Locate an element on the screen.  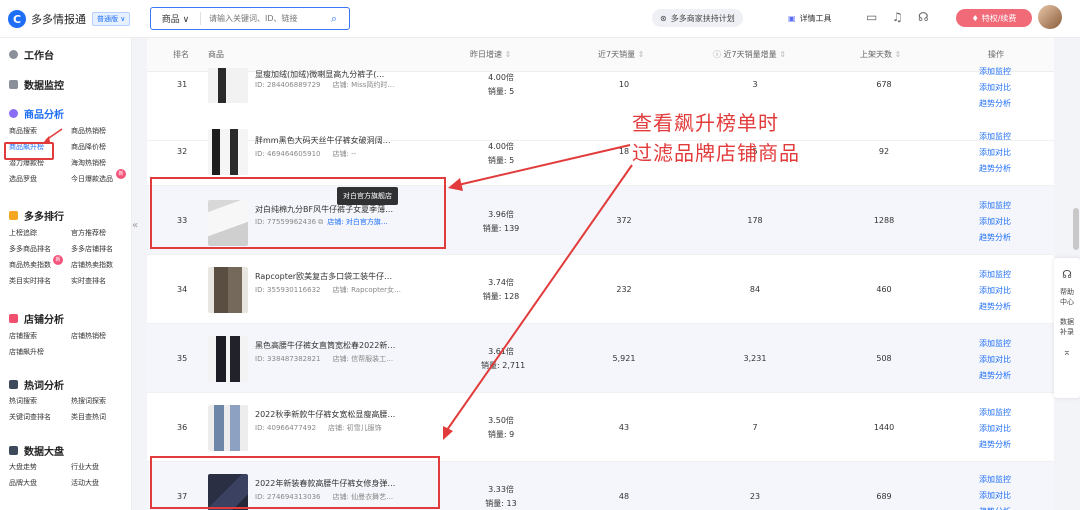
annotation-arrows is located at coordinates (538, 292).